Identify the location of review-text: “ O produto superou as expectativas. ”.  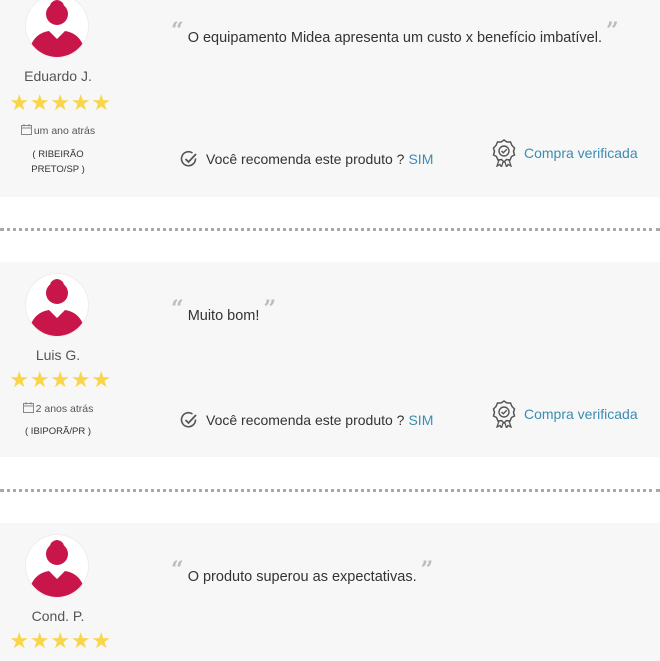
(302, 572).